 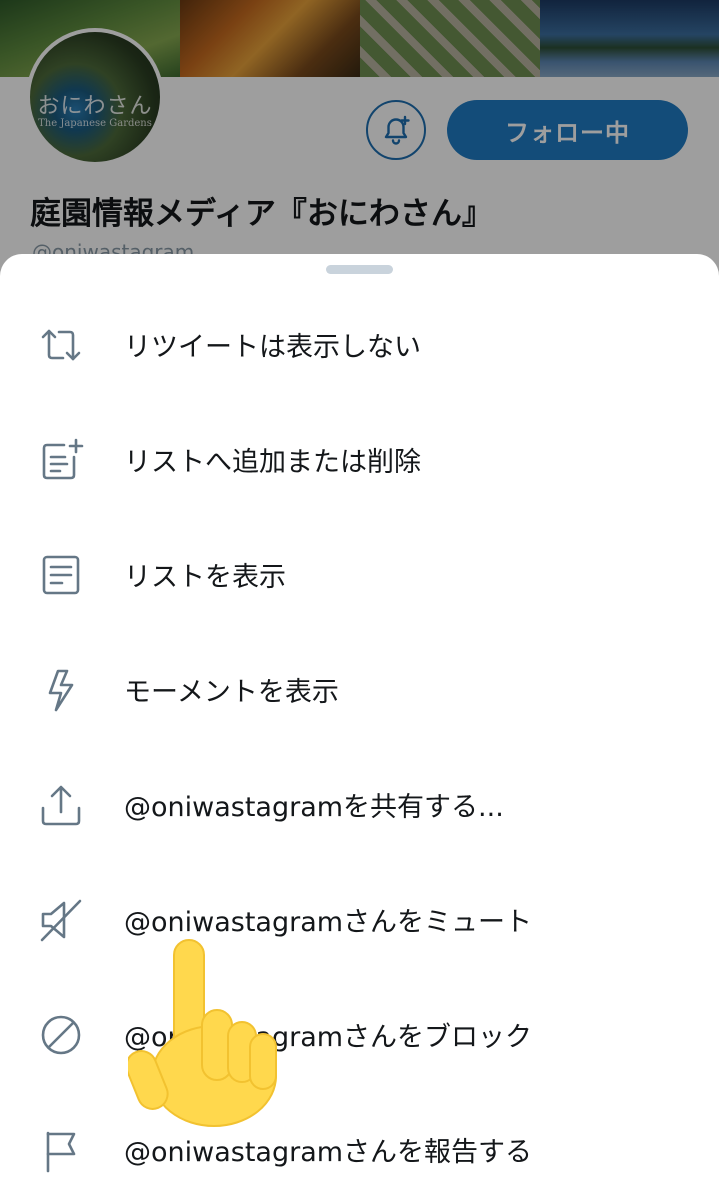 I want to click on menu-item-add-to-list: リストへ追加または削除, so click(x=359, y=459).